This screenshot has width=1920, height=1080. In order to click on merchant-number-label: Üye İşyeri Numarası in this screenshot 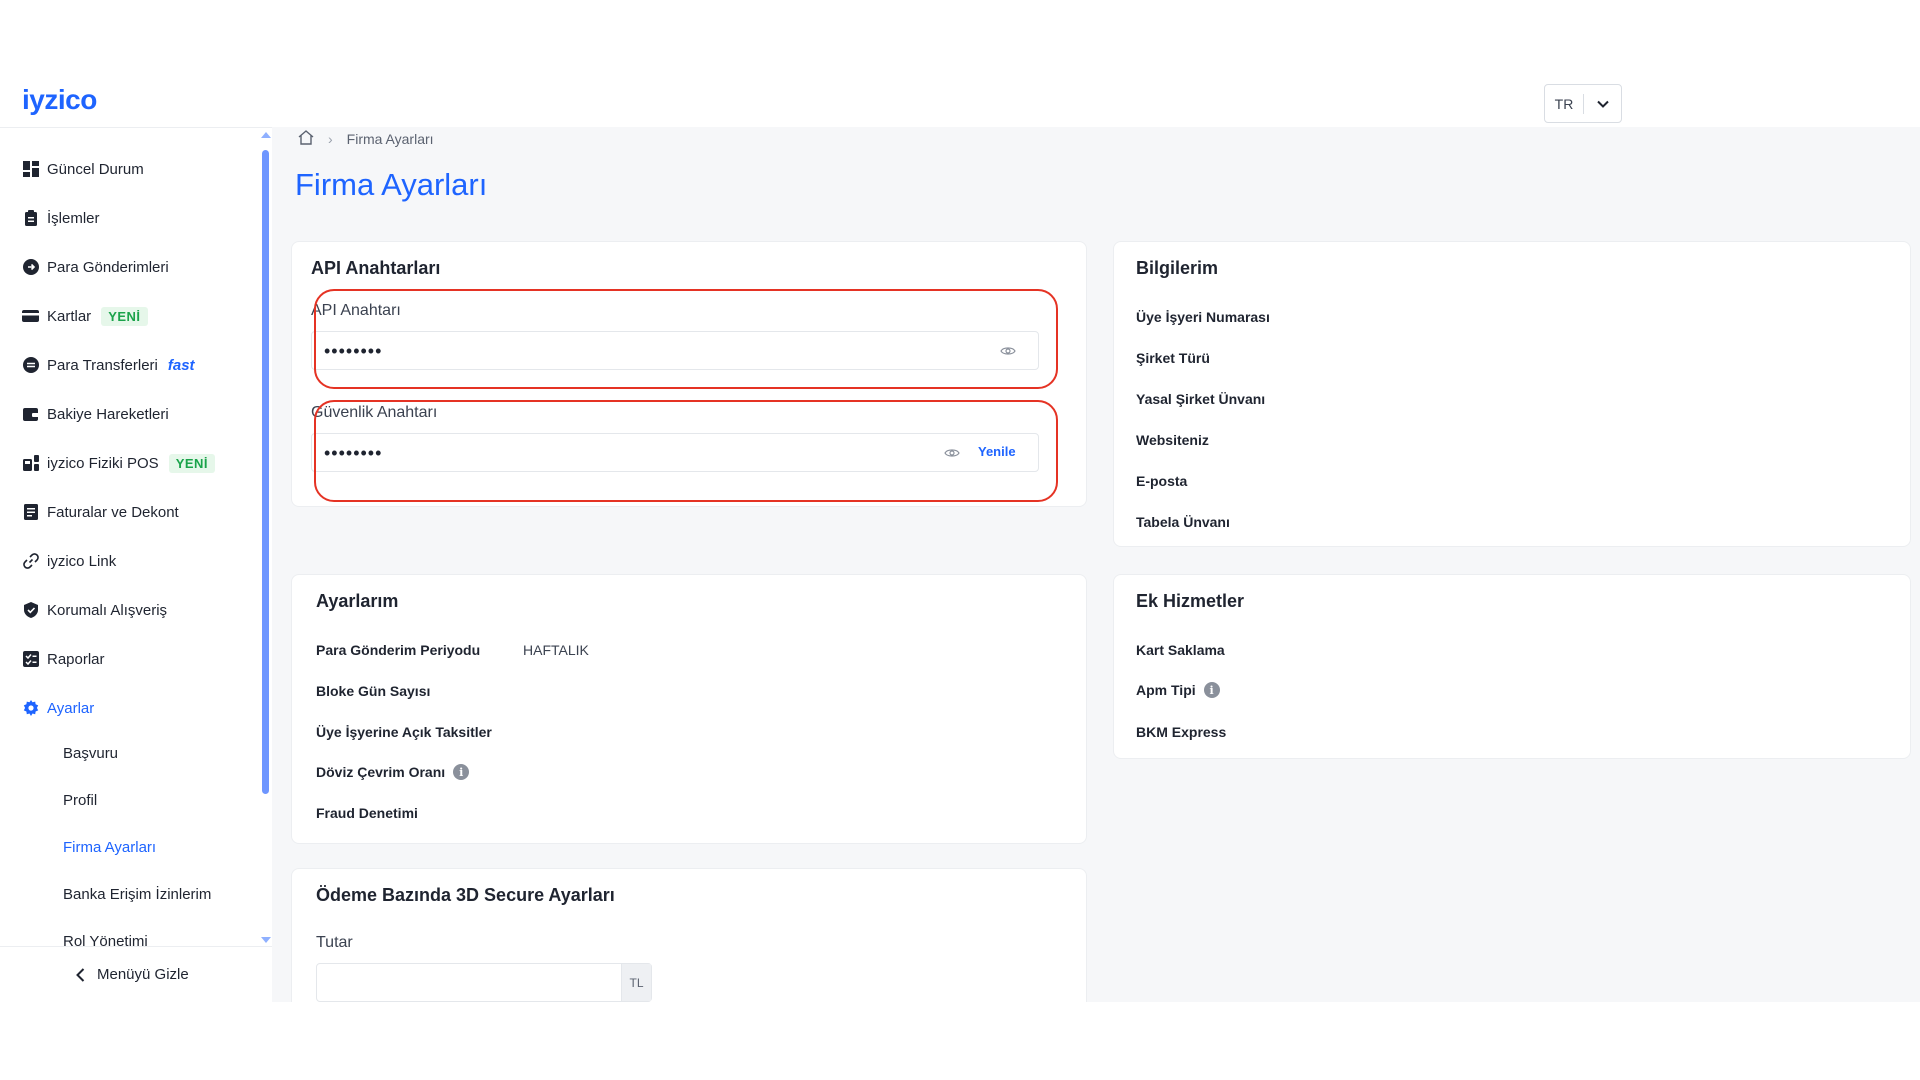, I will do `click(1203, 317)`.